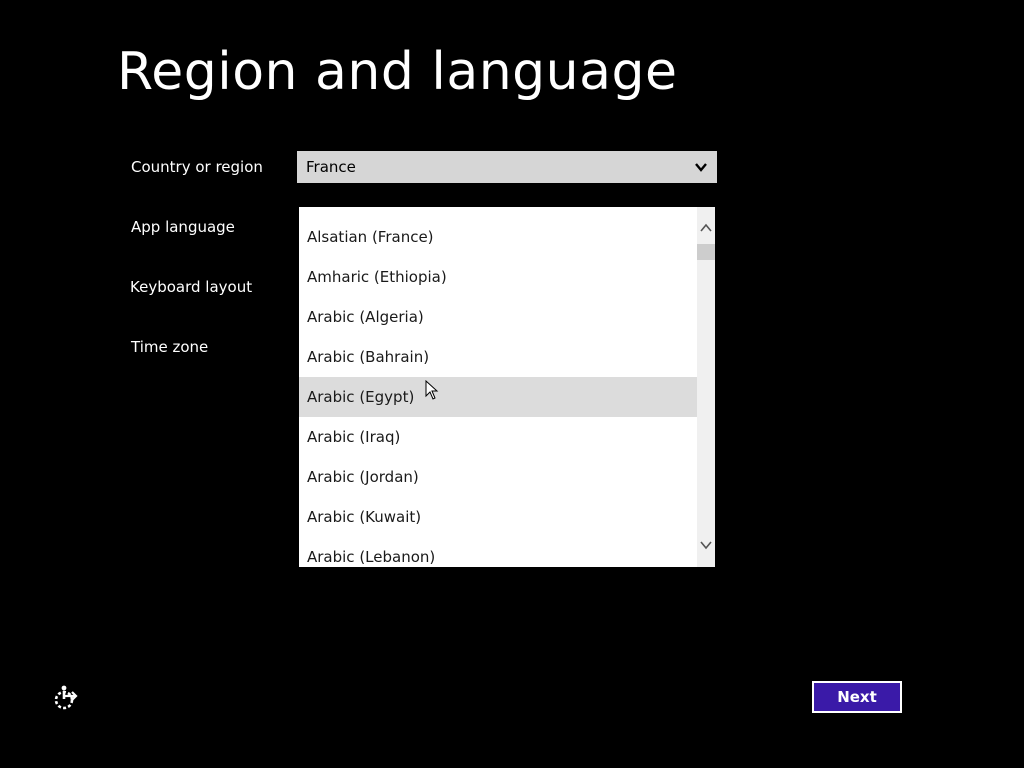 This screenshot has height=768, width=1024. Describe the element at coordinates (498, 357) in the screenshot. I see `list-item: Arabic (Bahrain)` at that location.